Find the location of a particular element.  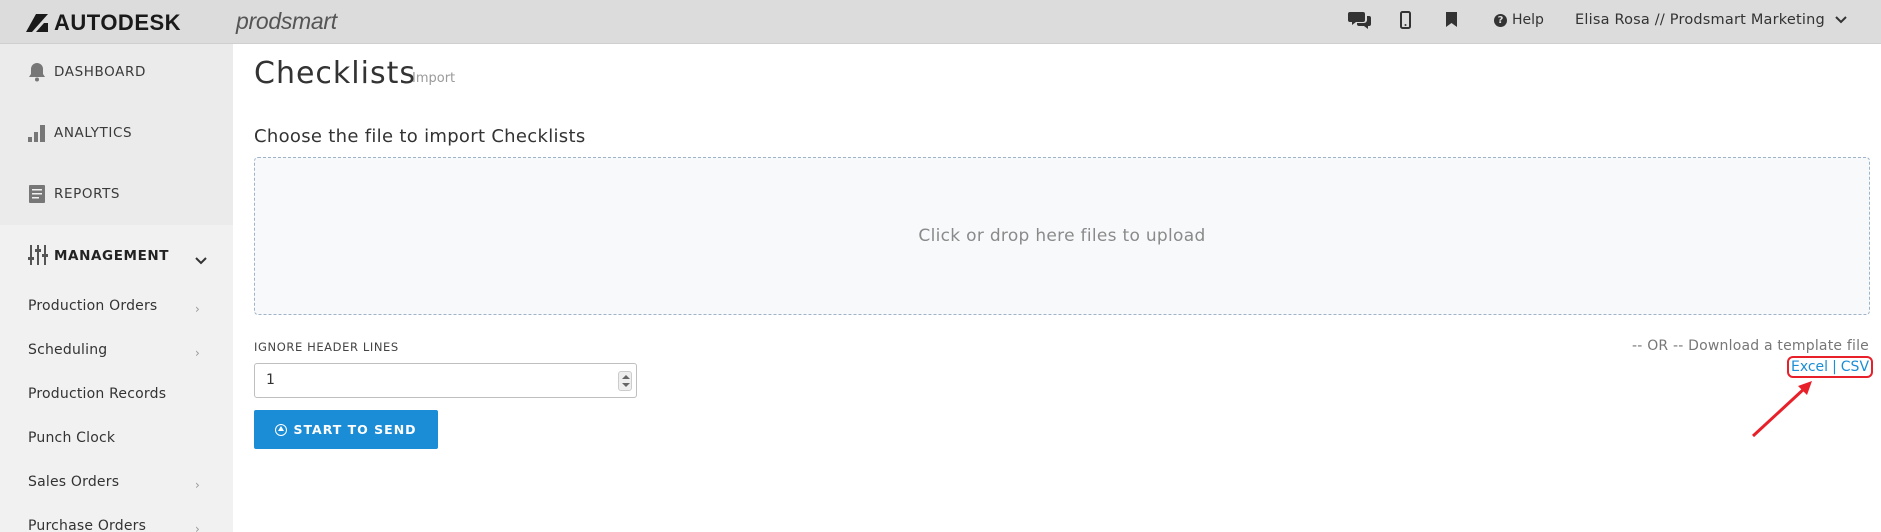

sidebar-item-purchase-orders: Purchase Orders › is located at coordinates (118, 525).